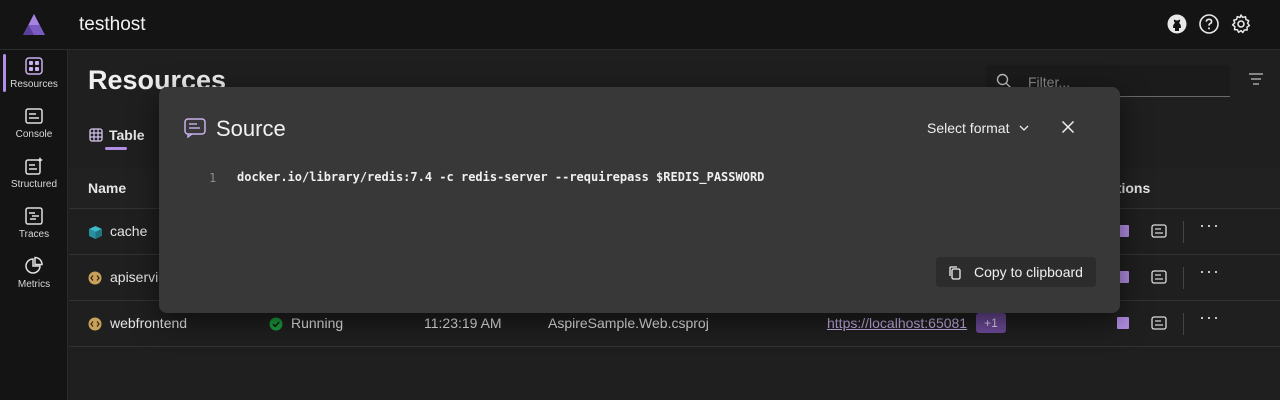 The height and width of the screenshot is (400, 1280). Describe the element at coordinates (1241, 24) in the screenshot. I see `settings-icon` at that location.